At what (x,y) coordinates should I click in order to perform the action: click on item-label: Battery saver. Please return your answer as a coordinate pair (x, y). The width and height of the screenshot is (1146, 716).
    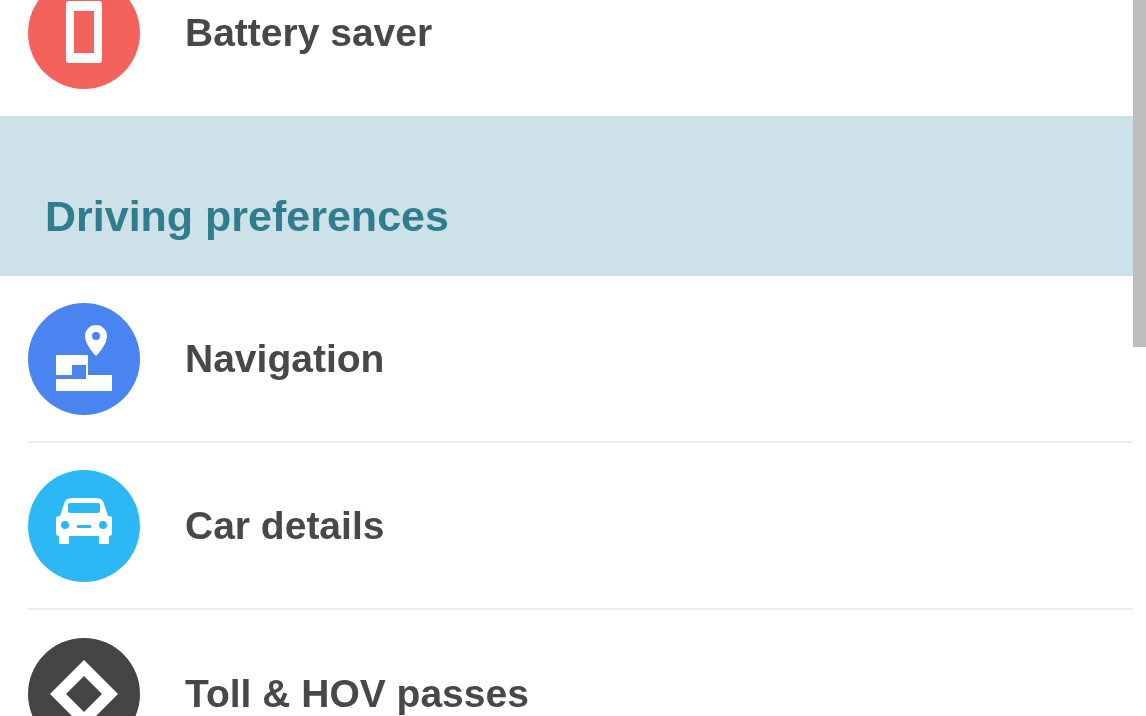
    Looking at the image, I should click on (309, 32).